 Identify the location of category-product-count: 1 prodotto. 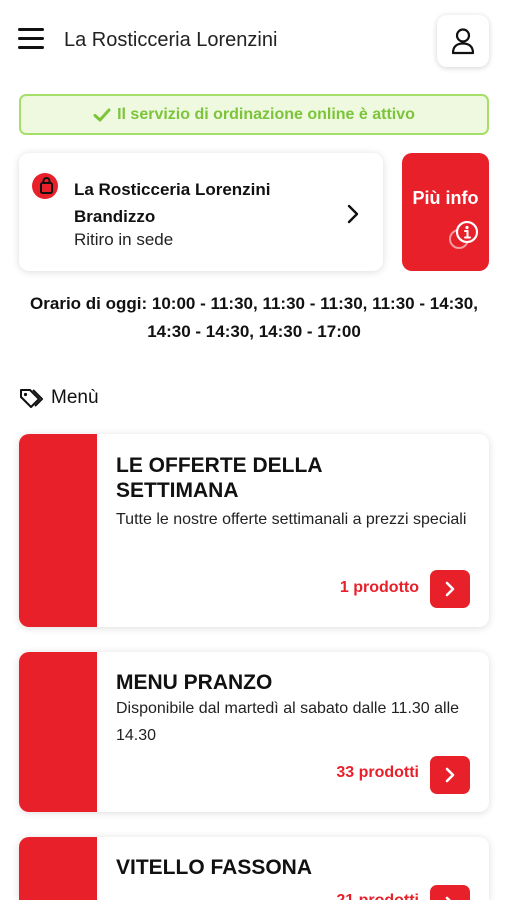
(379, 587).